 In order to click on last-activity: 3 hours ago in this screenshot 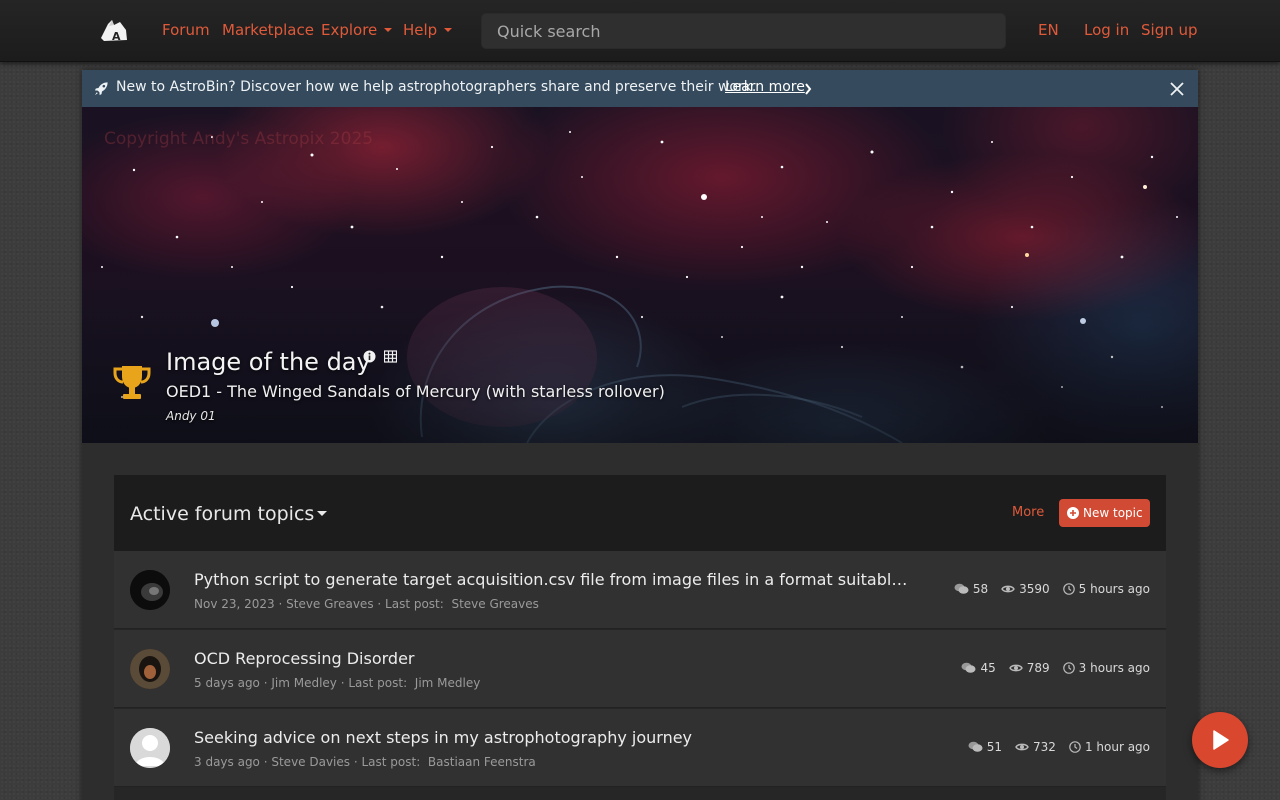, I will do `click(1114, 668)`.